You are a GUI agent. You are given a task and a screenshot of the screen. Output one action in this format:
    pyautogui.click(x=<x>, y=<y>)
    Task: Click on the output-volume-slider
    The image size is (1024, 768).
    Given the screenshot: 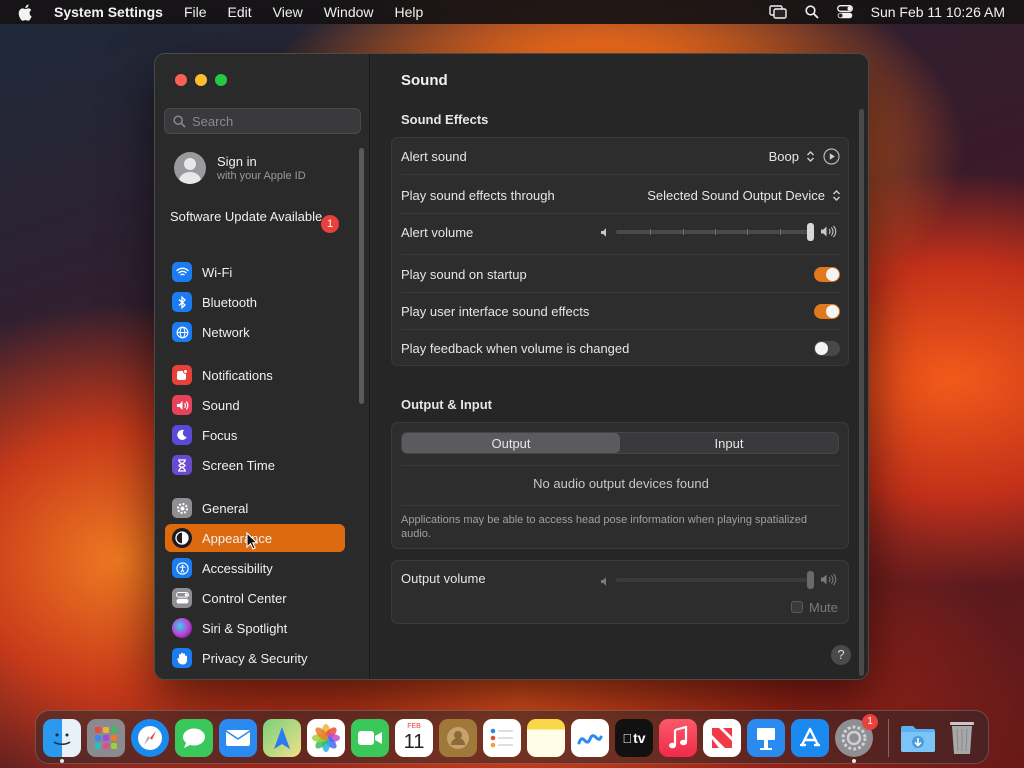 What is the action you would take?
    pyautogui.click(x=715, y=580)
    